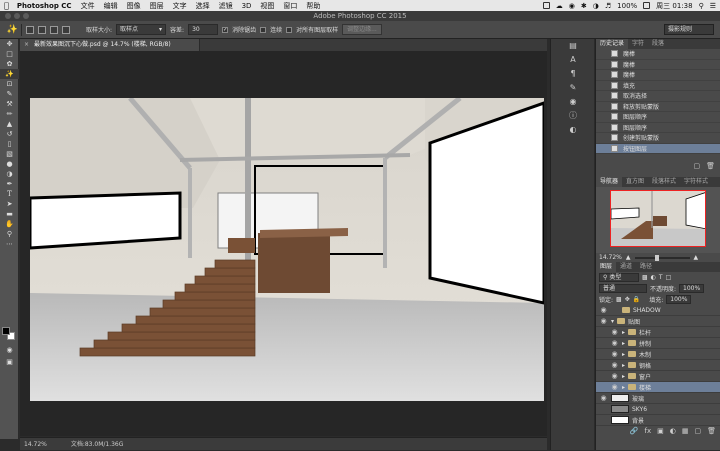 This screenshot has height=451, width=720. Describe the element at coordinates (247, 6) in the screenshot. I see `menu-3d: 3D` at that location.